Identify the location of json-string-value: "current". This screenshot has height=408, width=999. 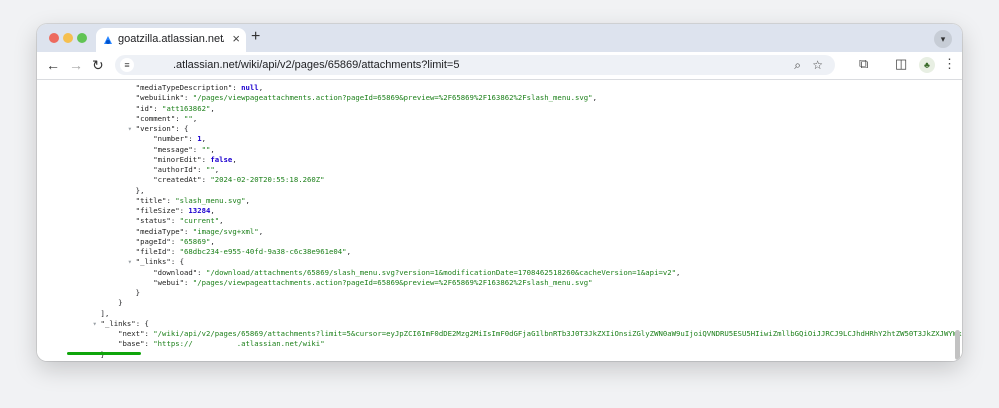
(199, 221).